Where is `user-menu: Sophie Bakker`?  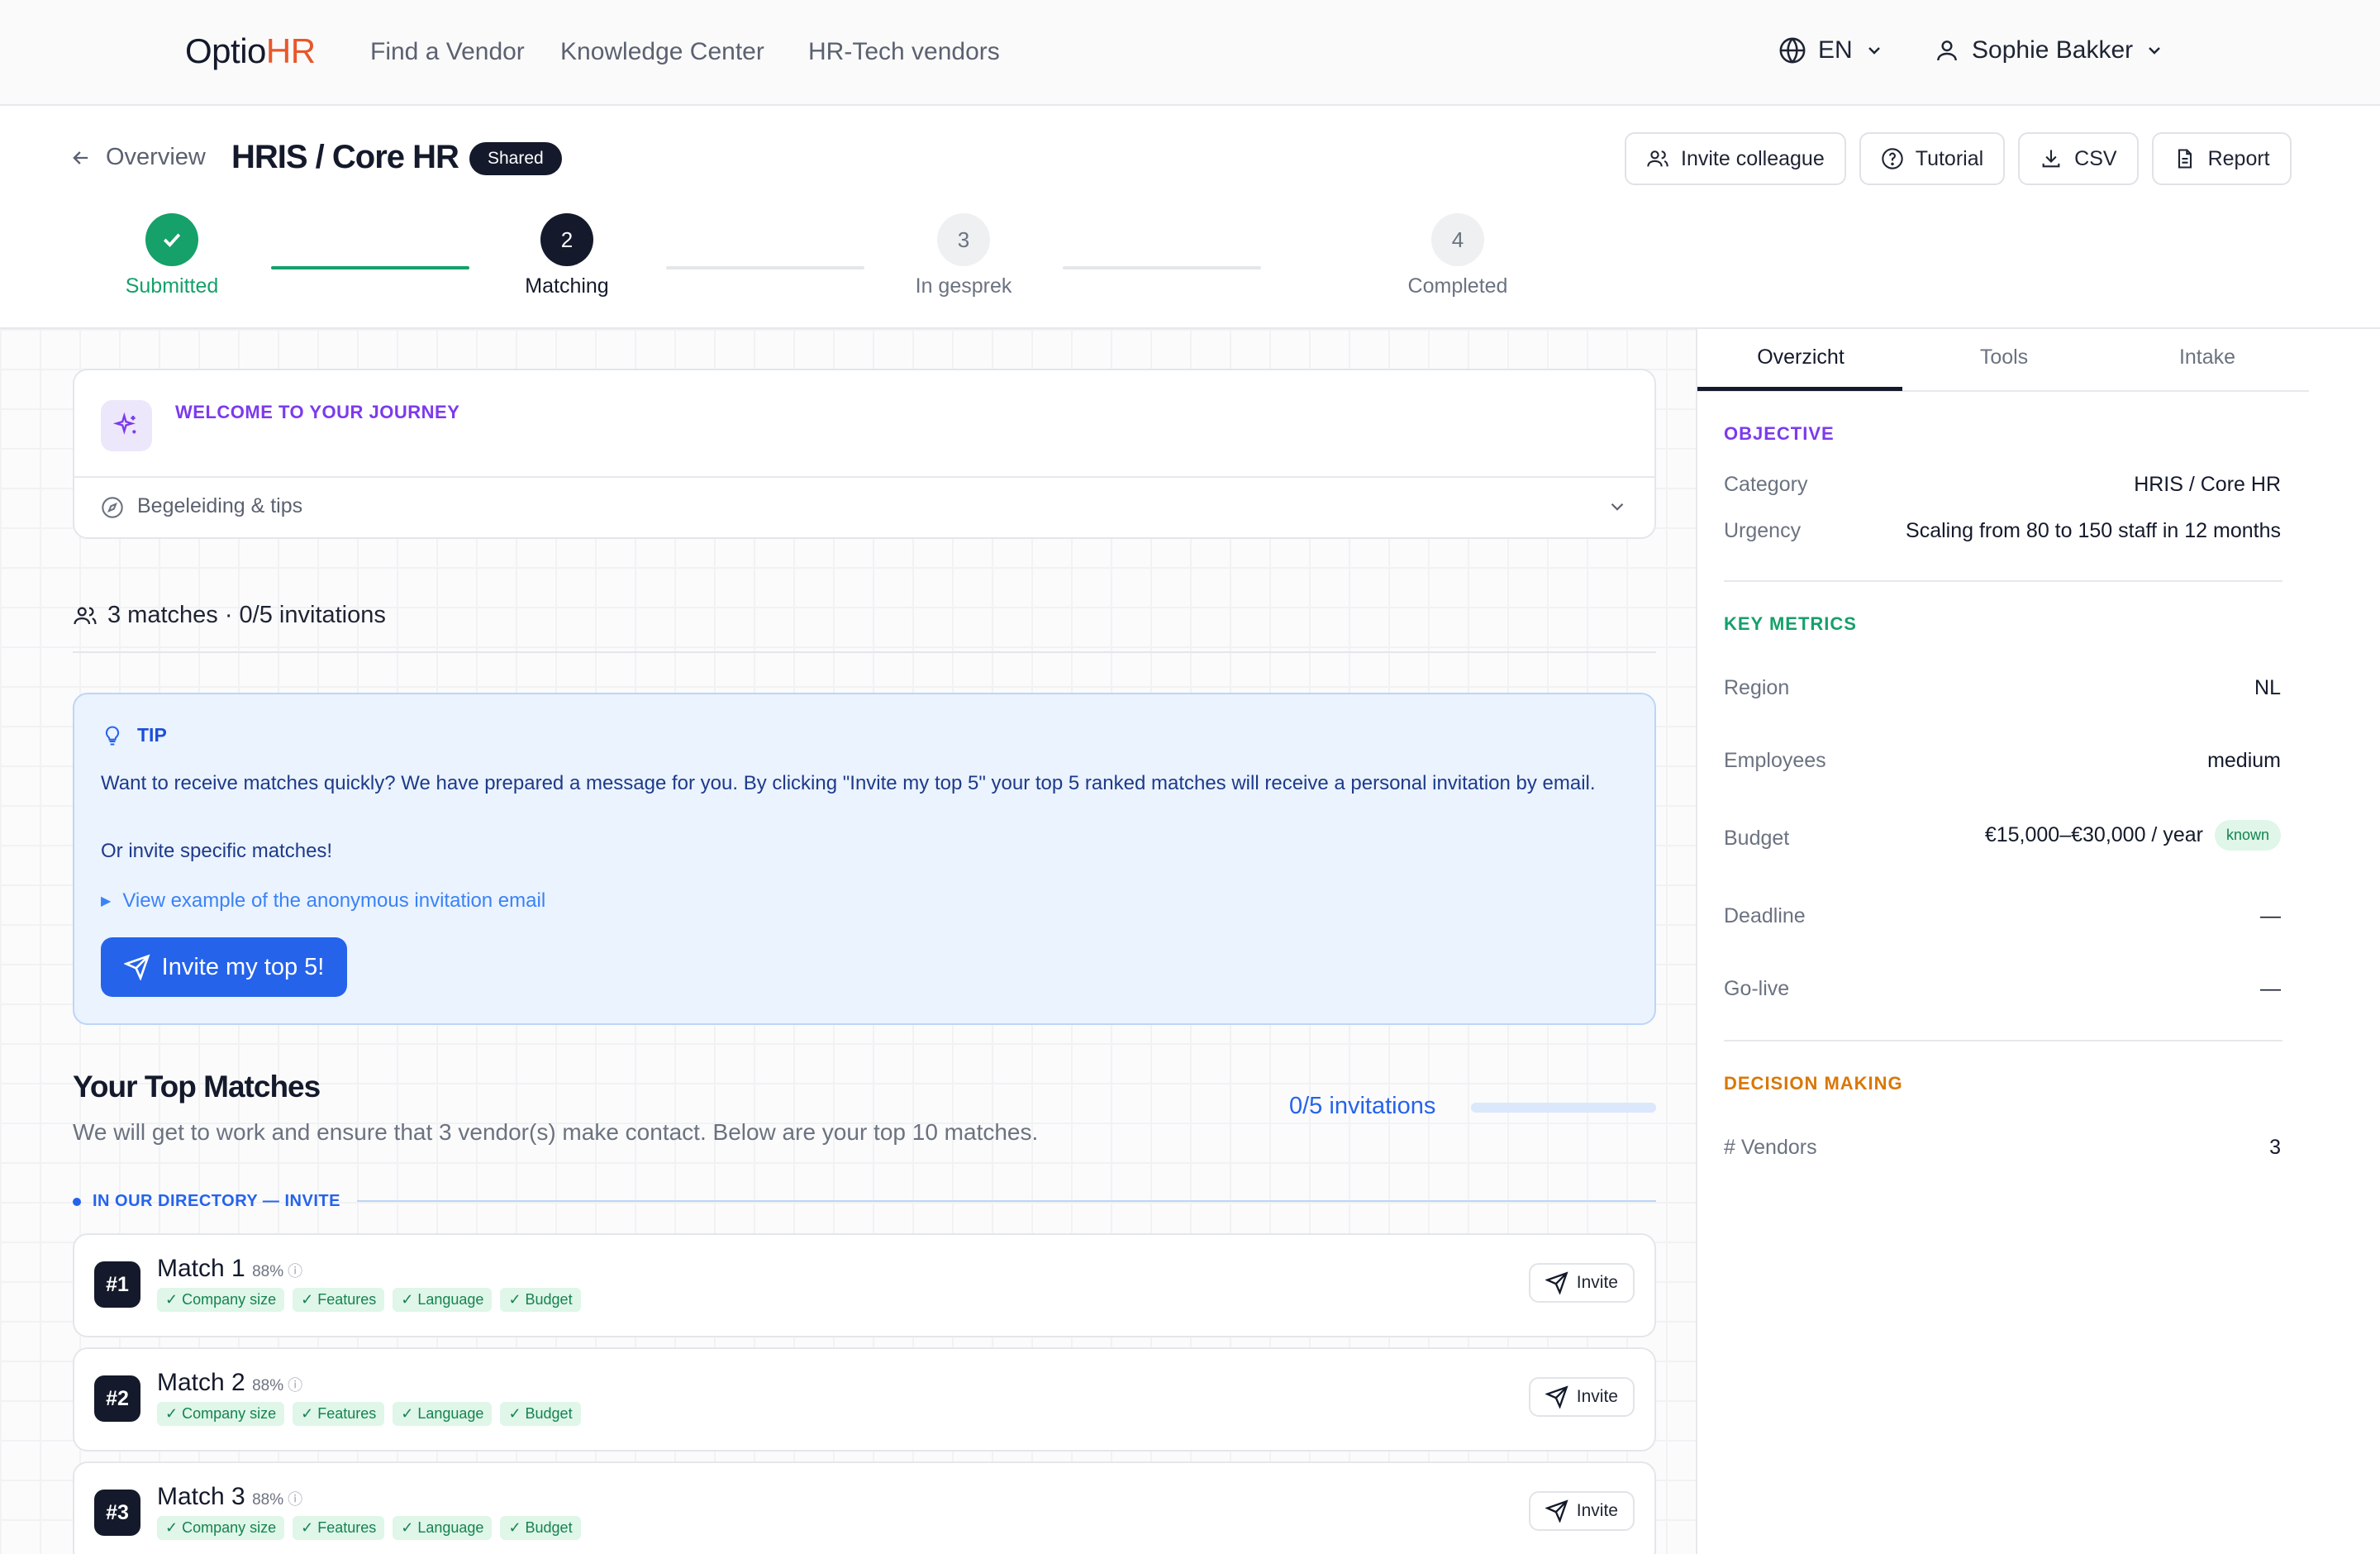
user-menu: Sophie Bakker is located at coordinates (2049, 50).